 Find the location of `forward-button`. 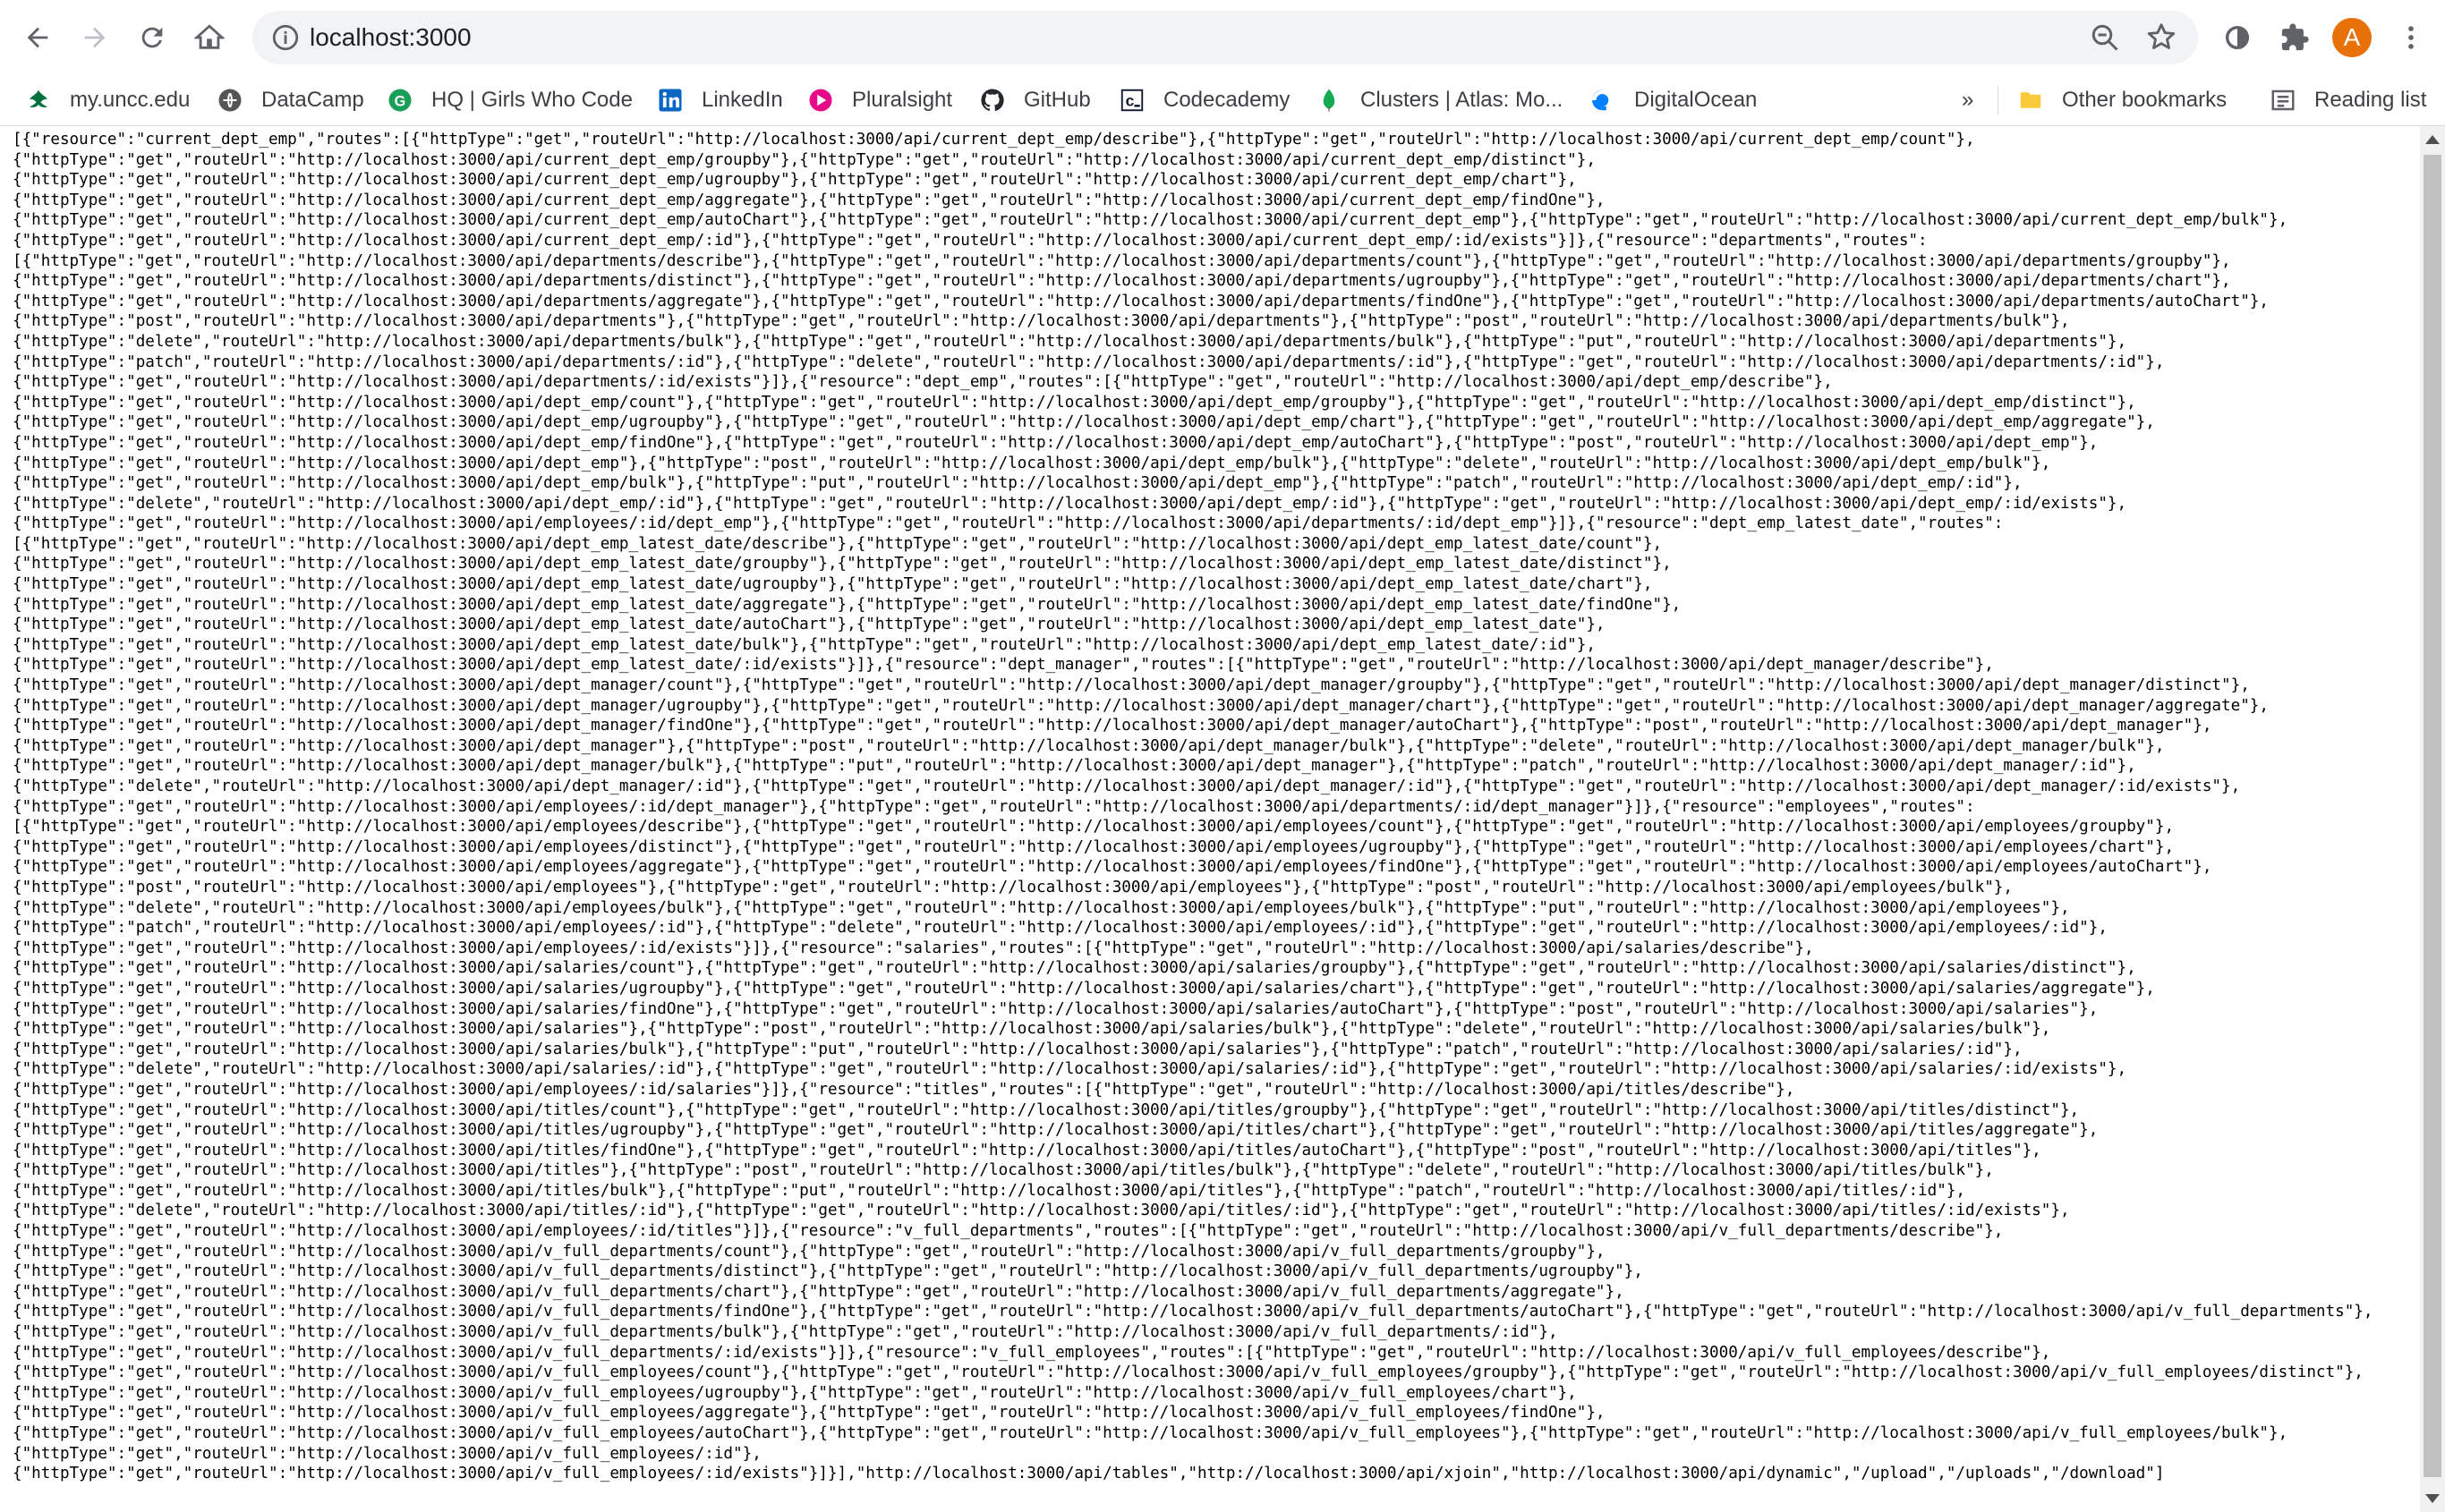

forward-button is located at coordinates (95, 38).